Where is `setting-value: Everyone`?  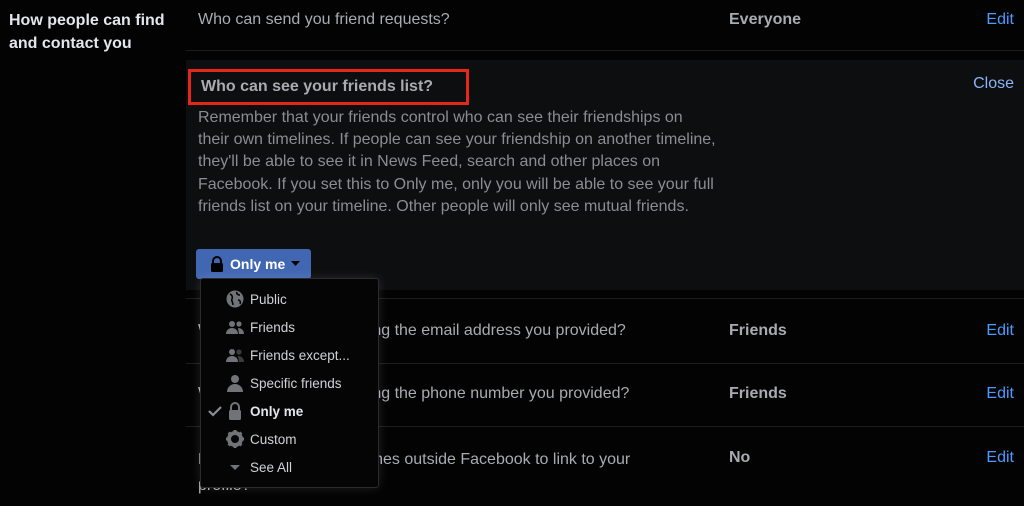 setting-value: Everyone is located at coordinates (765, 19).